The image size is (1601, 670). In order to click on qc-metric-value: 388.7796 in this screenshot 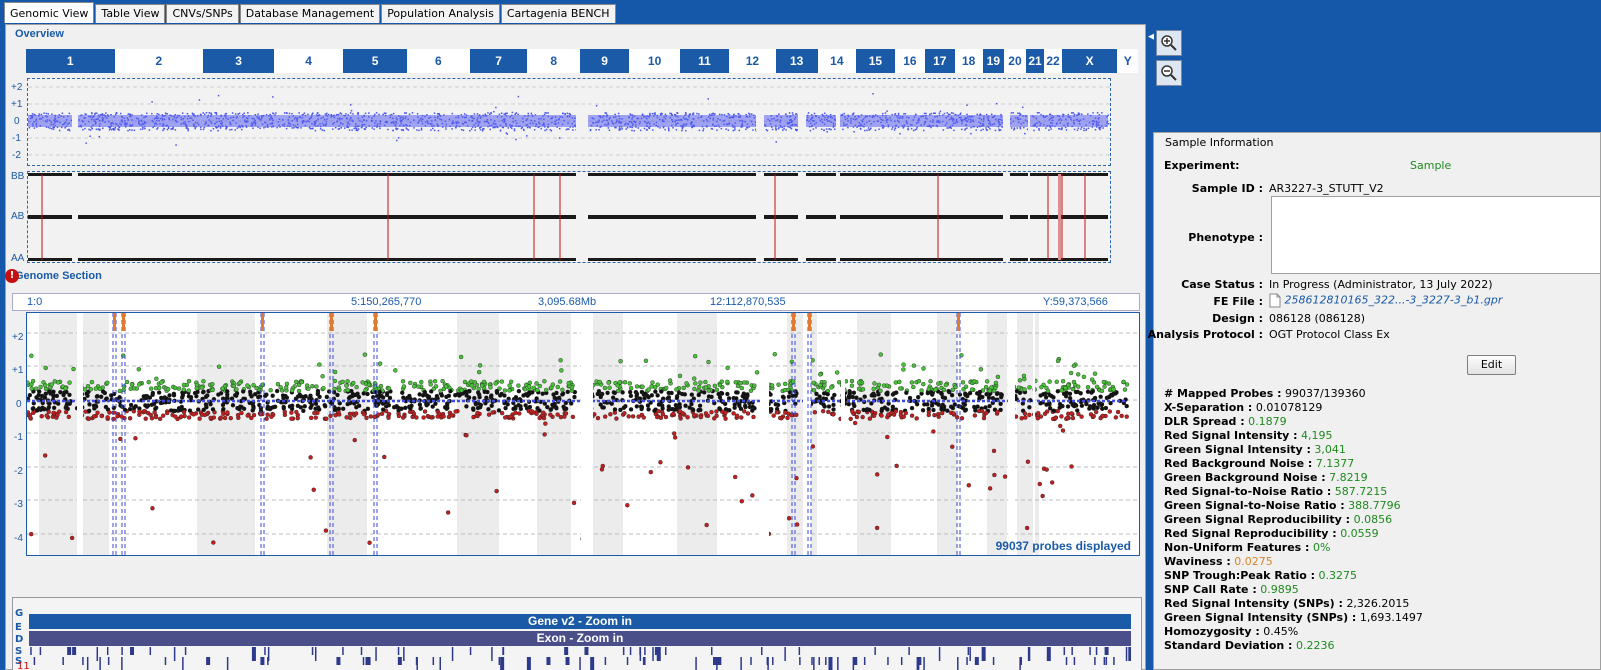, I will do `click(1374, 505)`.